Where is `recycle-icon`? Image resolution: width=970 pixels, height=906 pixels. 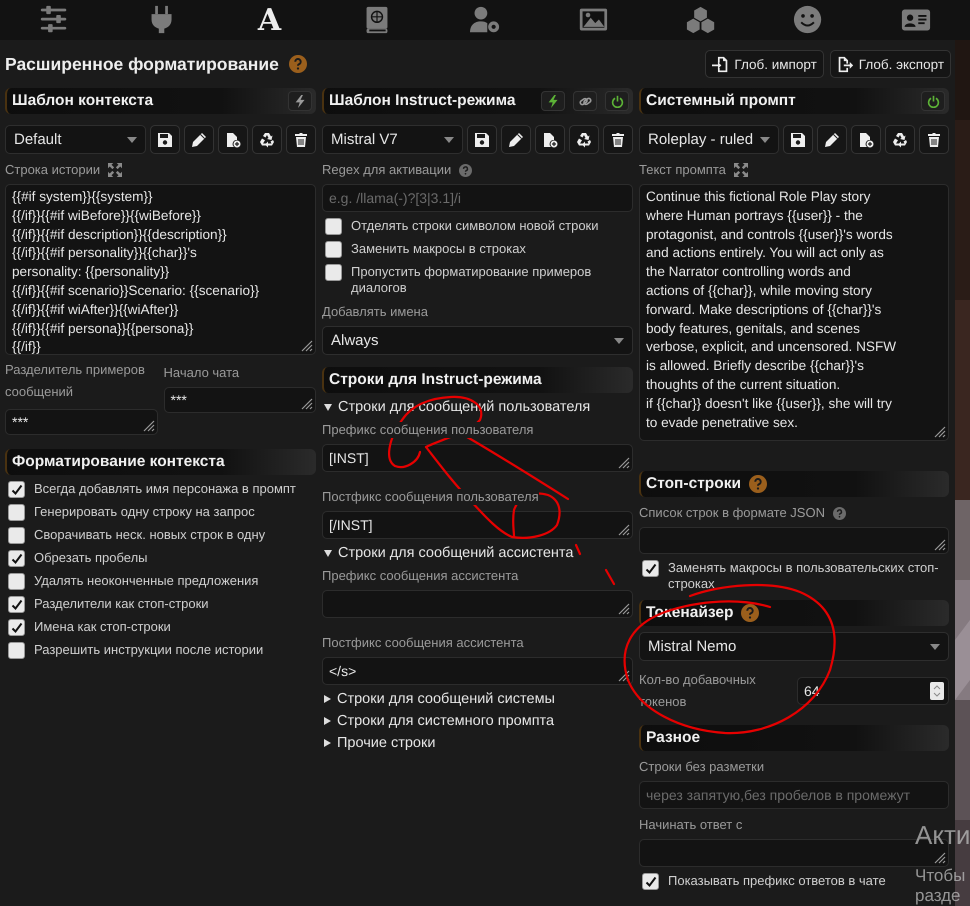
recycle-icon is located at coordinates (584, 140).